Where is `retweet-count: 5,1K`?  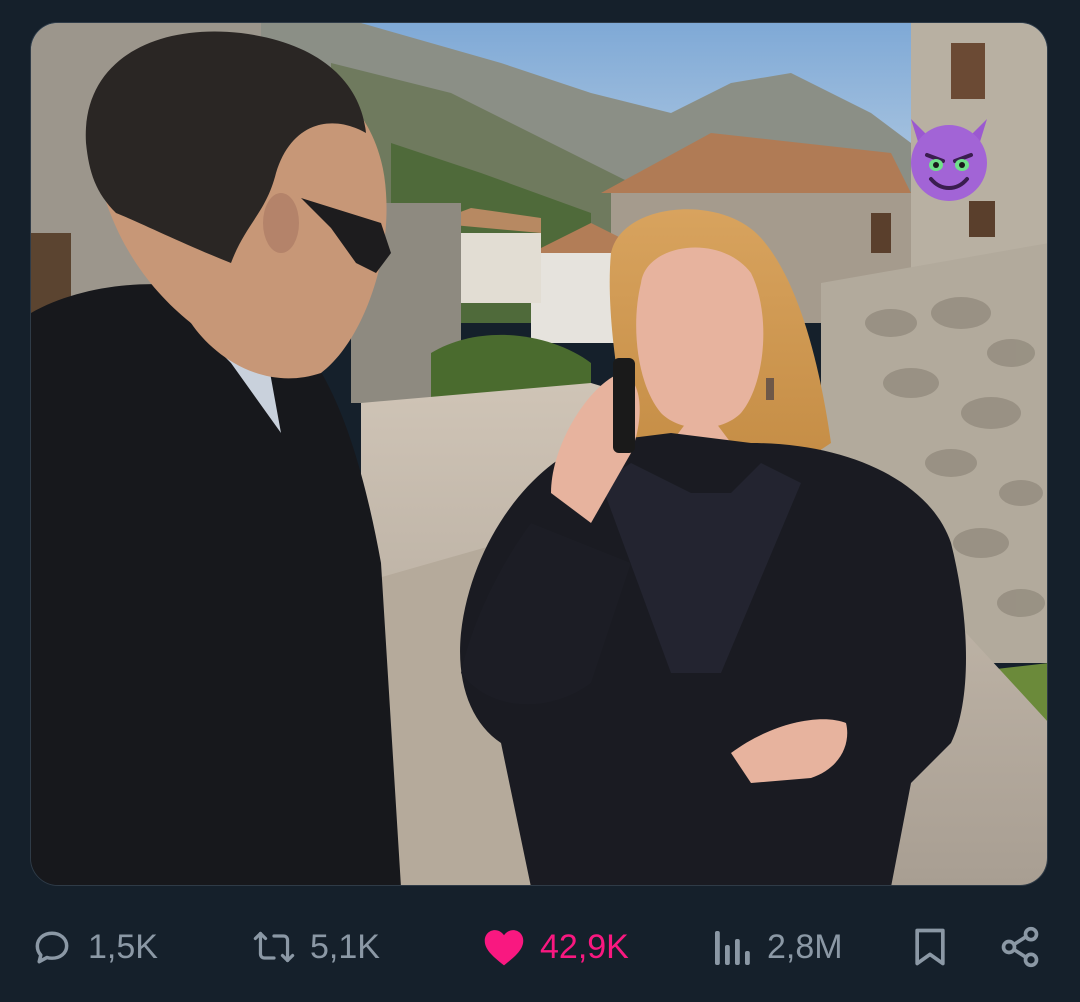
retweet-count: 5,1K is located at coordinates (345, 946).